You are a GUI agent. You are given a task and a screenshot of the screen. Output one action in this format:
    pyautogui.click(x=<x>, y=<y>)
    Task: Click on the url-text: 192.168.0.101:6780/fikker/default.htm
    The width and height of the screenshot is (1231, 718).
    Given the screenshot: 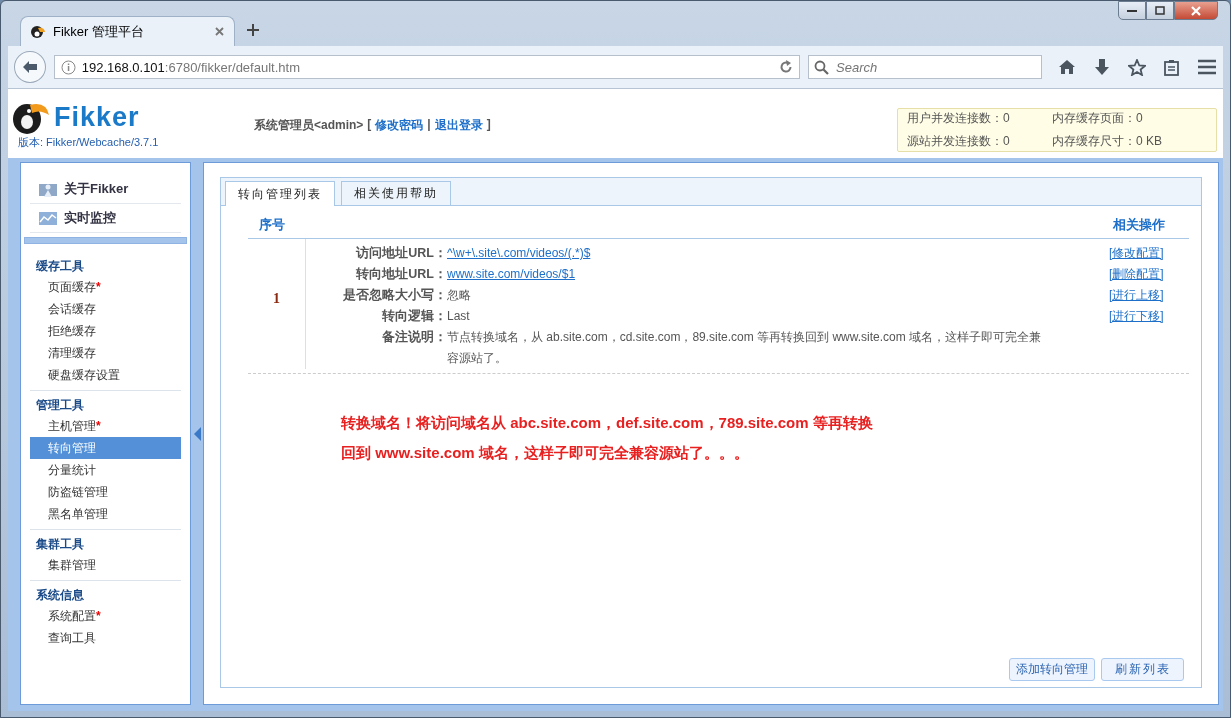 What is the action you would take?
    pyautogui.click(x=190, y=67)
    